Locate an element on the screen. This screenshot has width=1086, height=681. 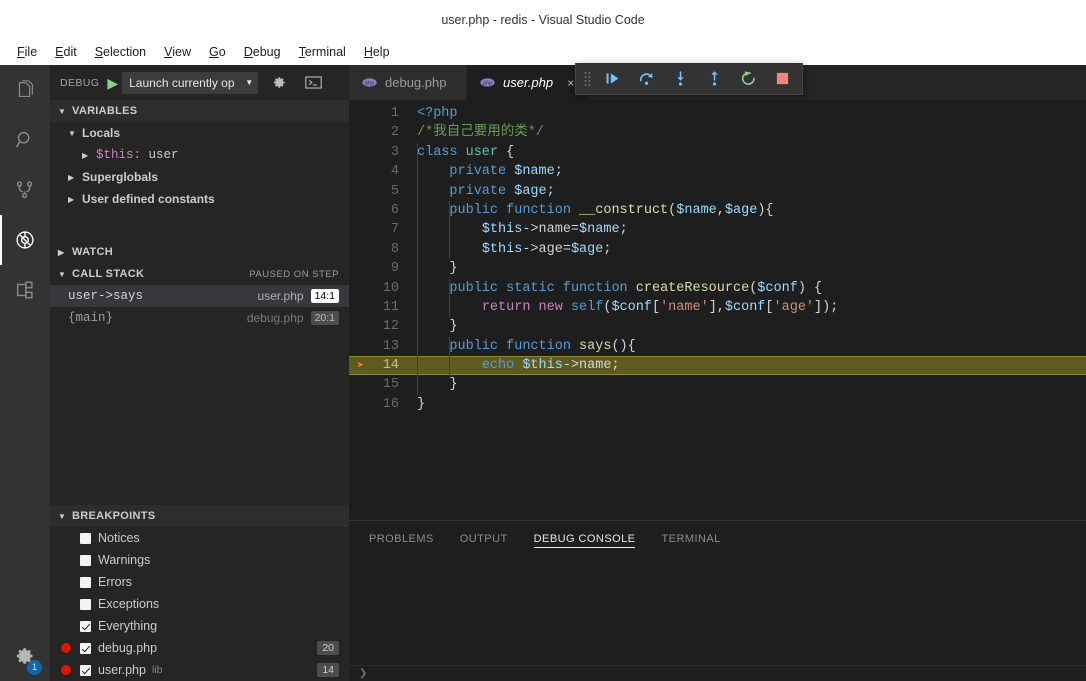
debug-state-label: PAUSED ON STEP is located at coordinates (294, 274).